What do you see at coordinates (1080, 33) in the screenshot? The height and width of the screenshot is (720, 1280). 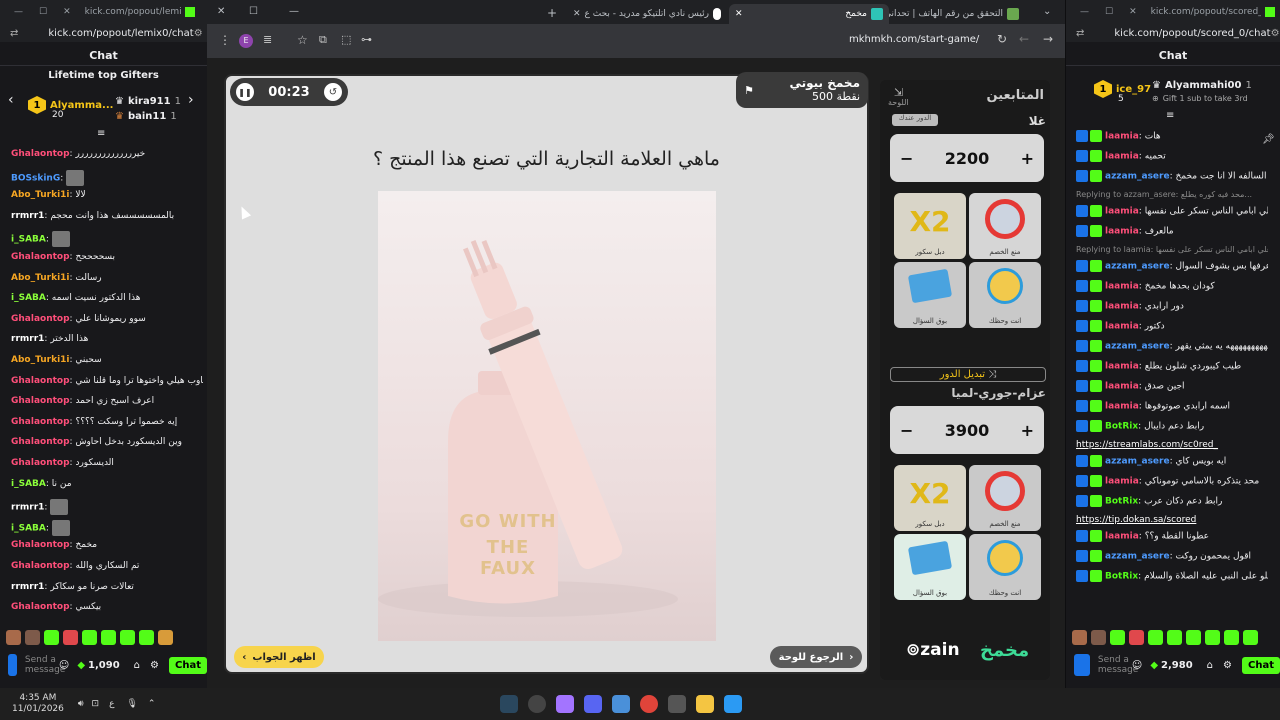 I see `site-info-icon: ⇄` at bounding box center [1080, 33].